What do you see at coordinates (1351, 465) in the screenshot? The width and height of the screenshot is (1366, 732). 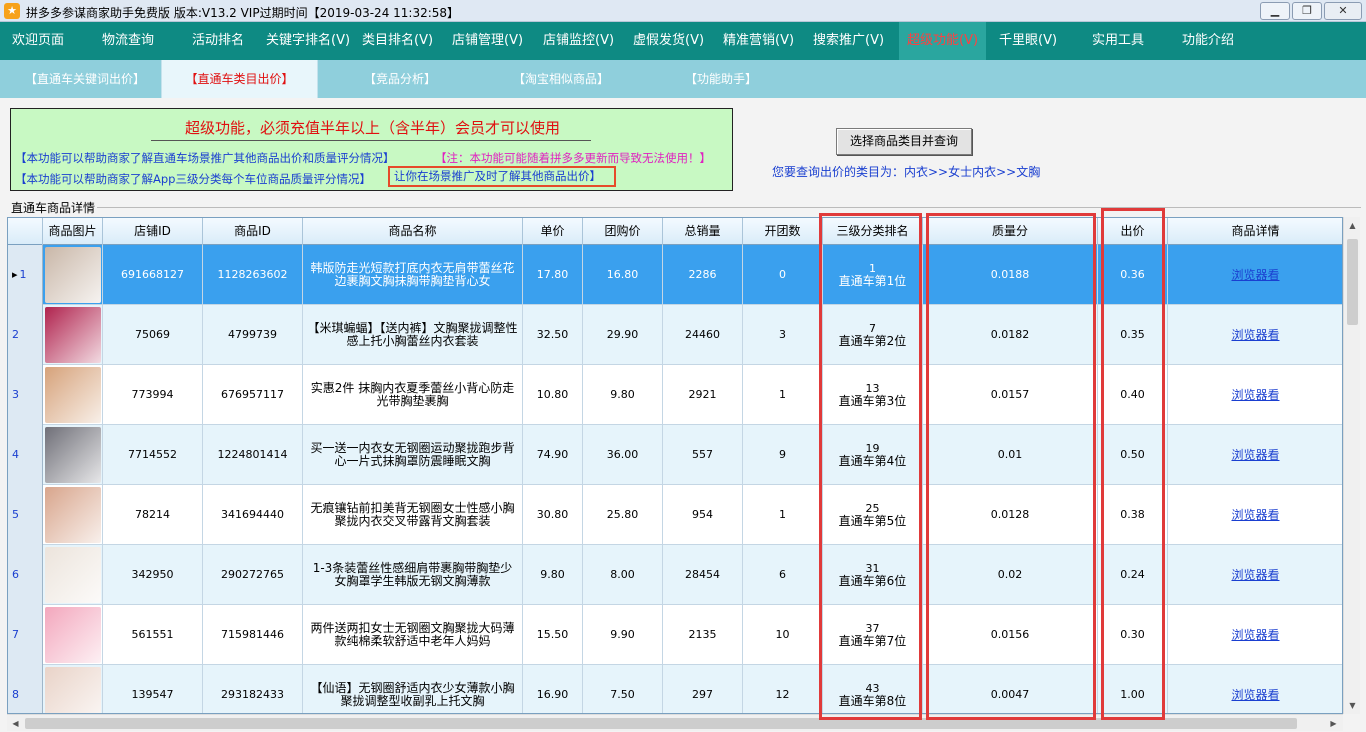 I see `vertical-scrollbar: ▲ ▼` at bounding box center [1351, 465].